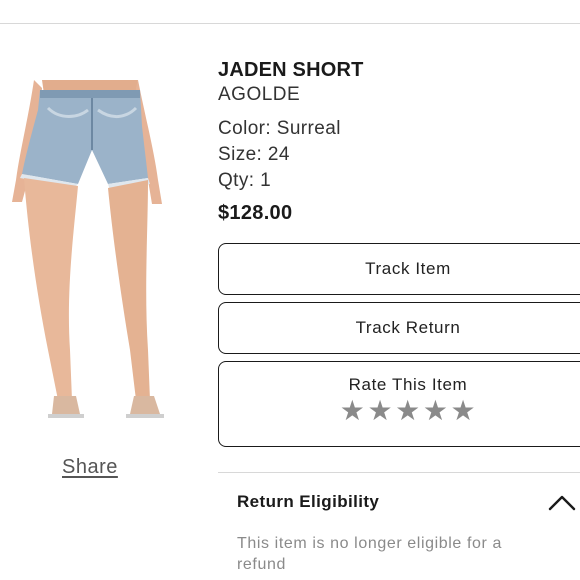 This screenshot has height=580, width=580. I want to click on rate-item-card: Rate This Item ★ ★ ★ ★ ★, so click(399, 404).